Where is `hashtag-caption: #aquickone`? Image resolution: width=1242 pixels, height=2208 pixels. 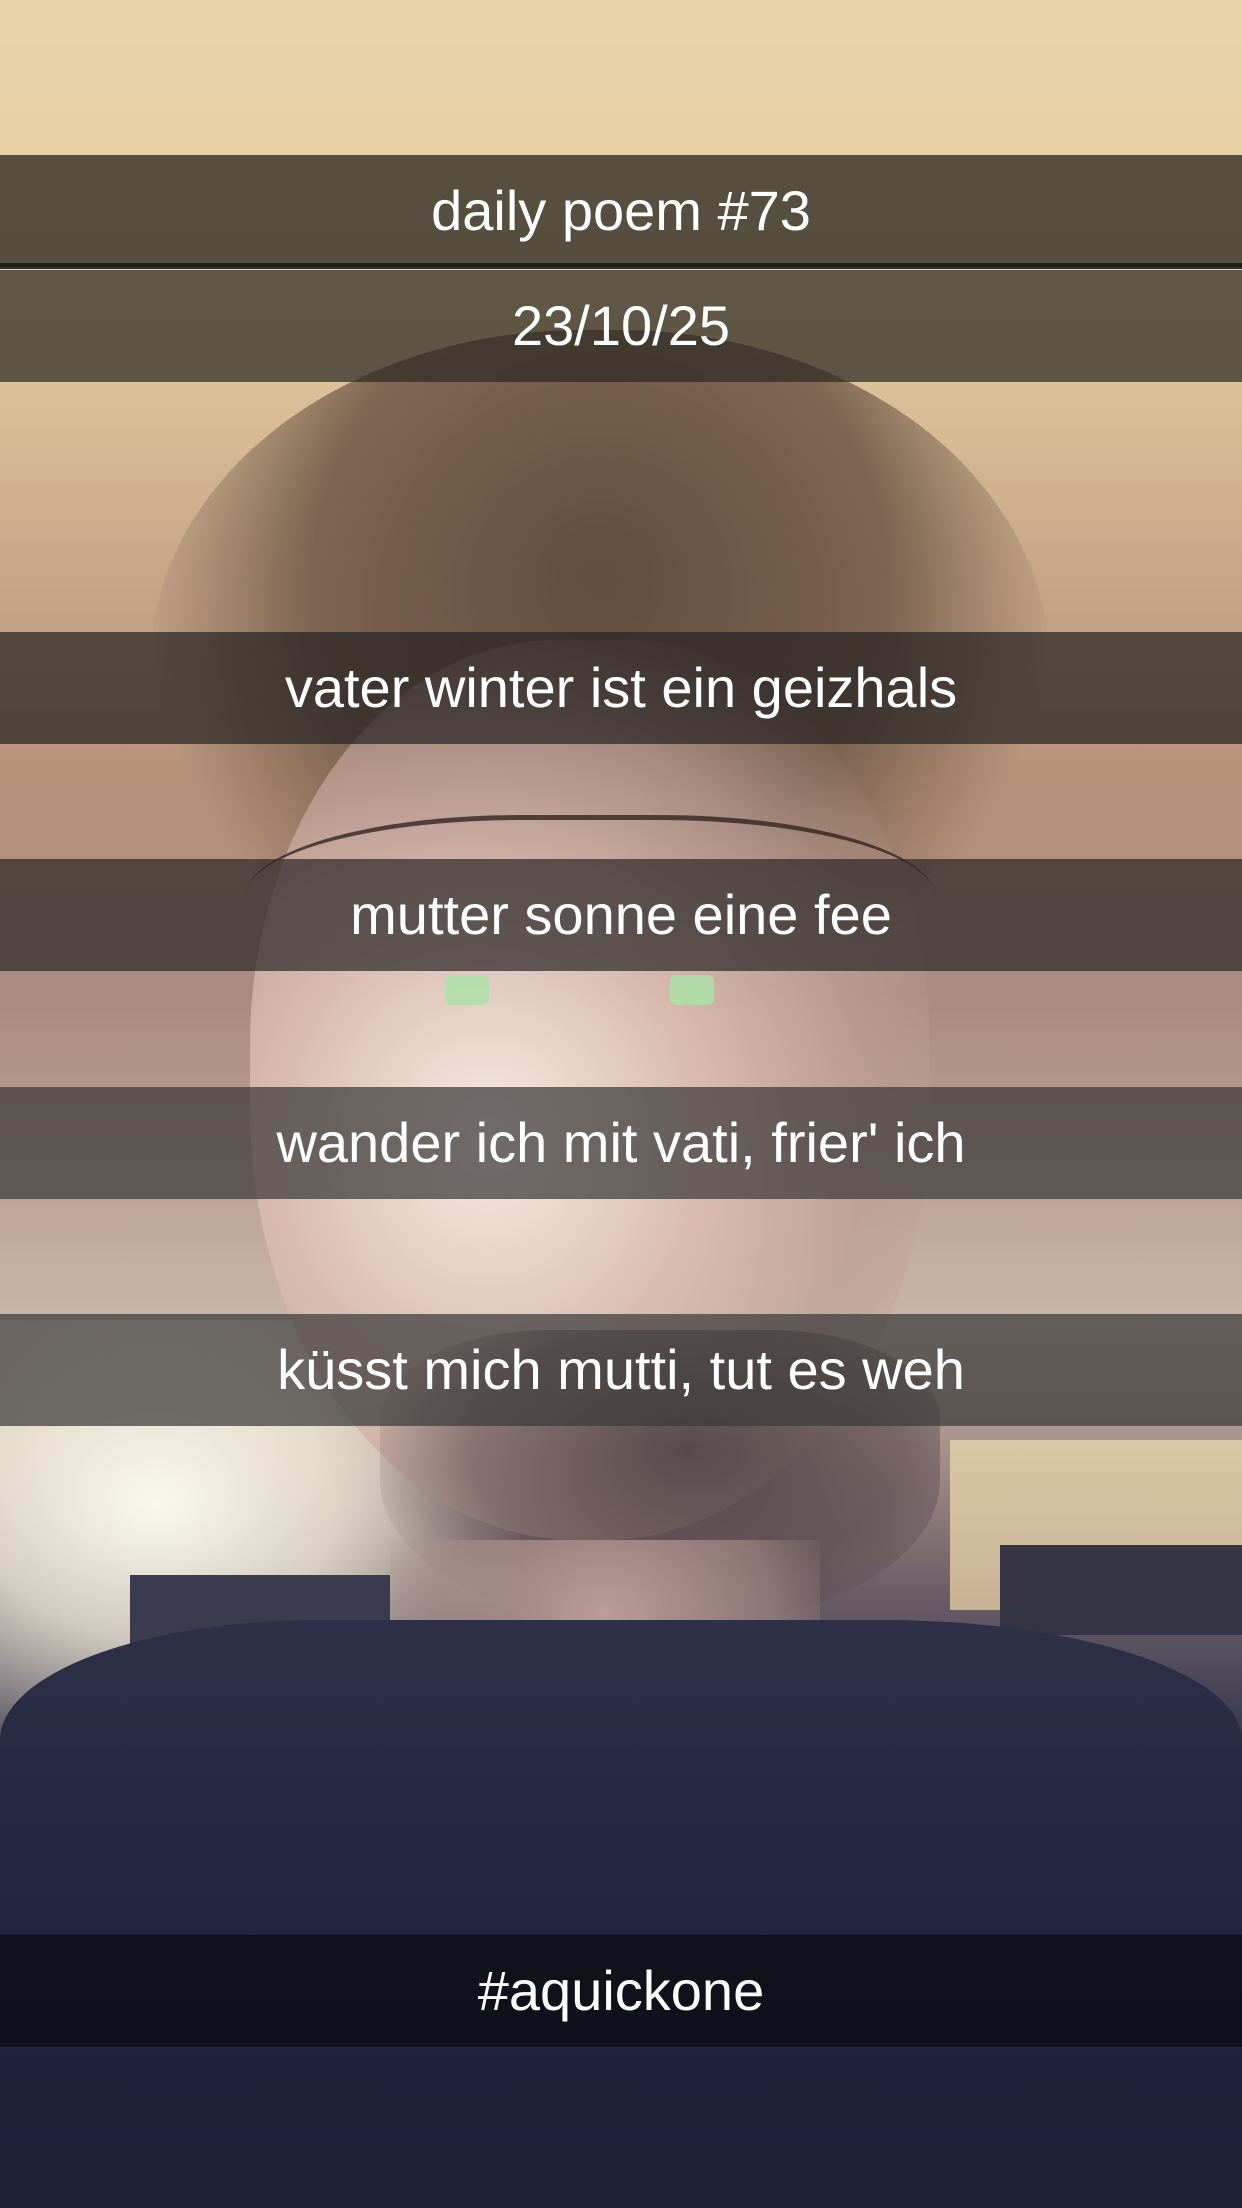 hashtag-caption: #aquickone is located at coordinates (621, 1991).